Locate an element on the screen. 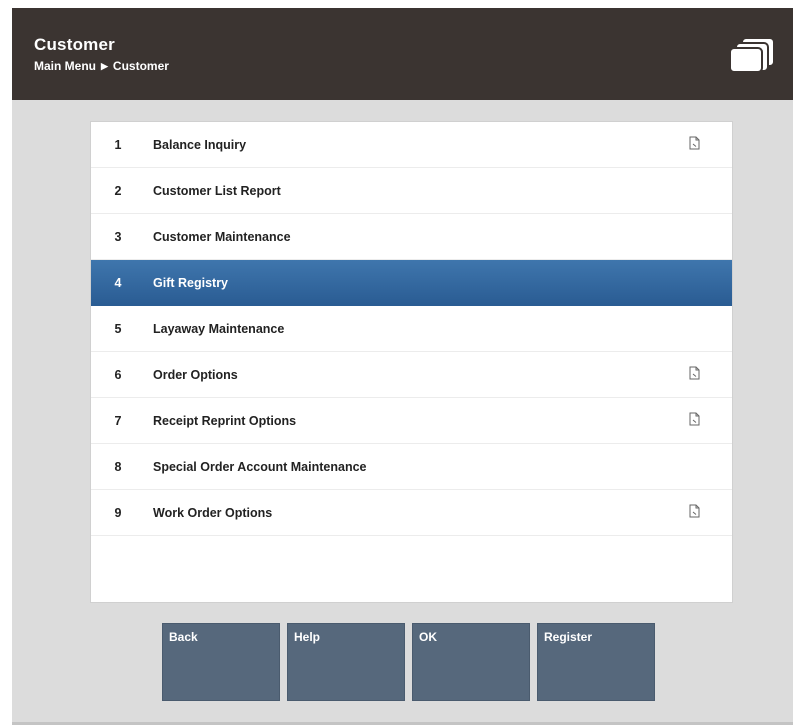  menu-item-number: 1 is located at coordinates (118, 144).